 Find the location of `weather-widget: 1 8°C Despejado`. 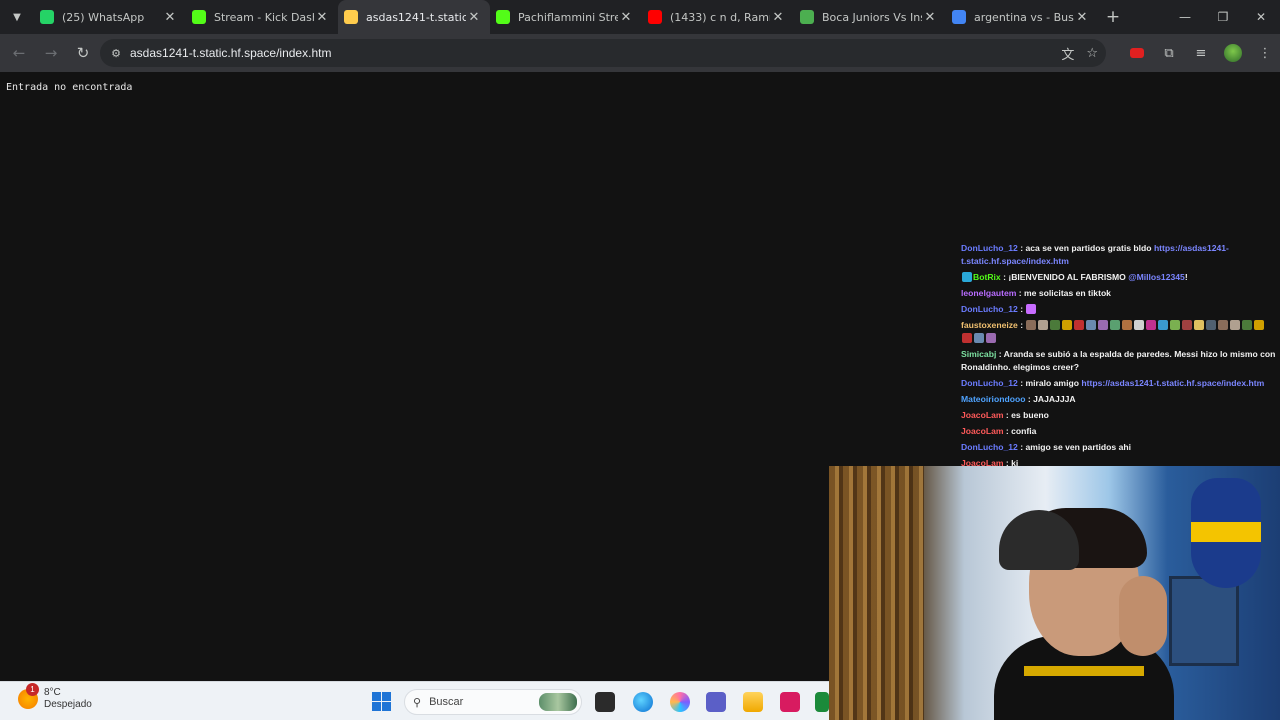

weather-widget: 1 8°C Despejado is located at coordinates (55, 697).